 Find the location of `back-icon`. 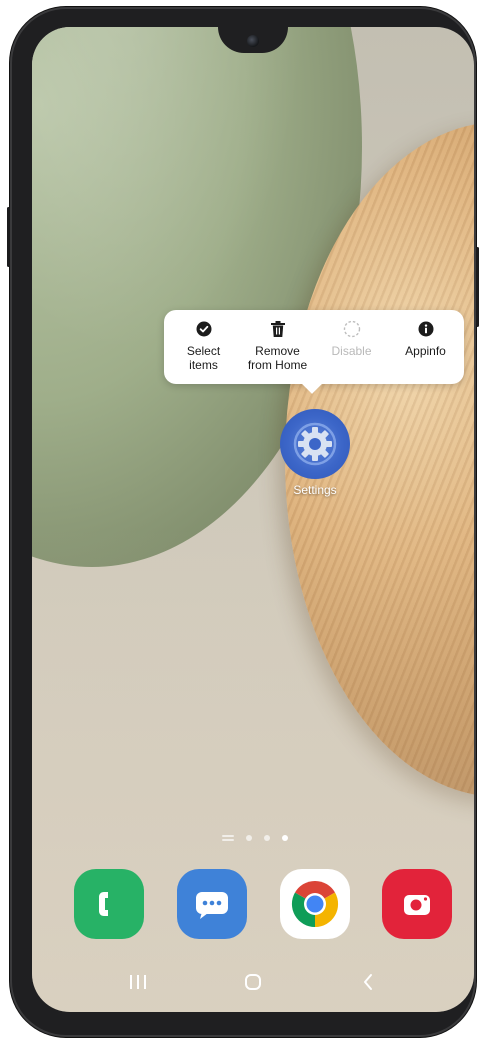

back-icon is located at coordinates (368, 982).